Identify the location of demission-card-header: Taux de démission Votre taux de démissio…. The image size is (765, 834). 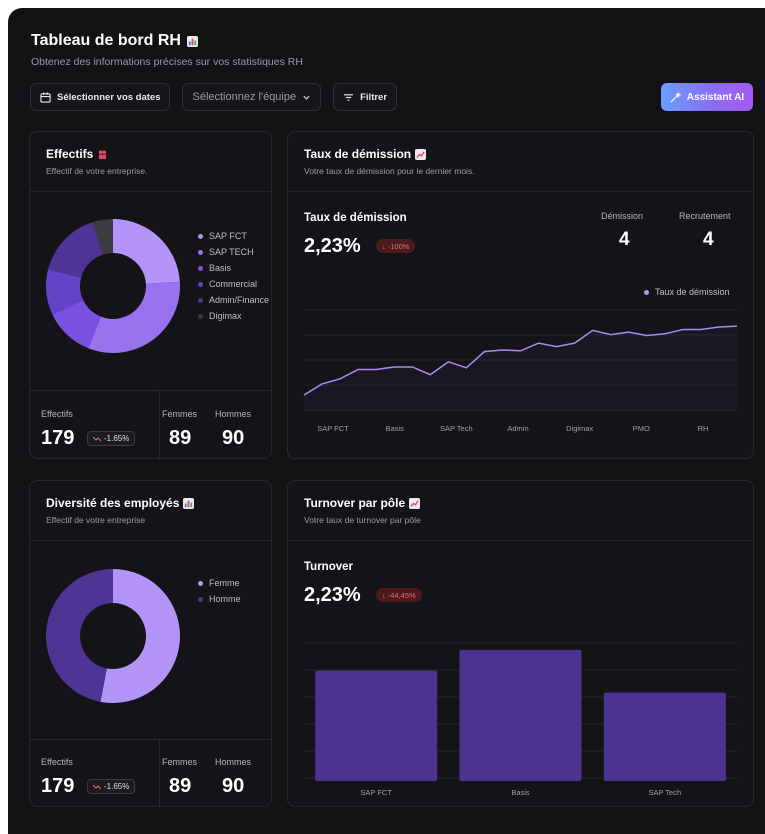
(520, 162).